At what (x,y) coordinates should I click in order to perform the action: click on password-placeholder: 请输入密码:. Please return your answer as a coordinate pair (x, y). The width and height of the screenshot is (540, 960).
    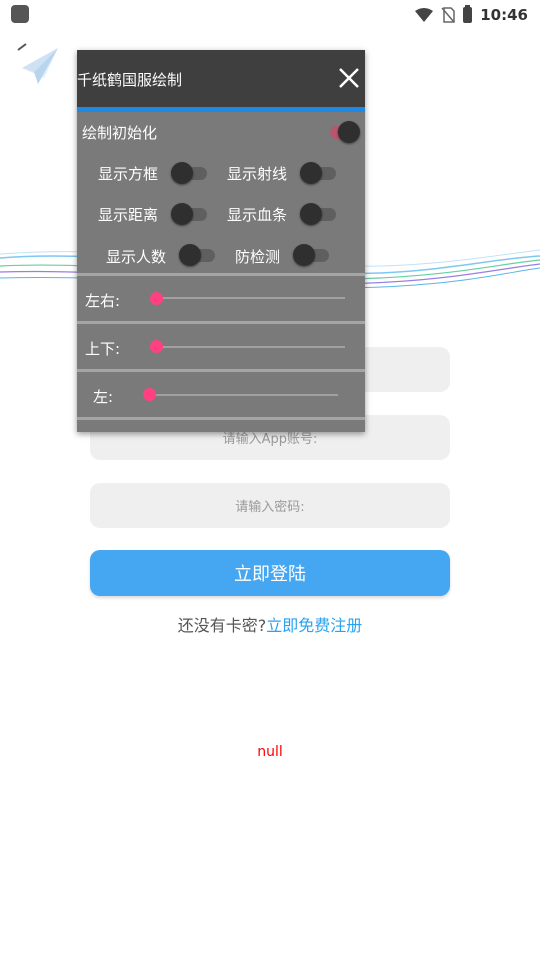
    Looking at the image, I should click on (270, 507).